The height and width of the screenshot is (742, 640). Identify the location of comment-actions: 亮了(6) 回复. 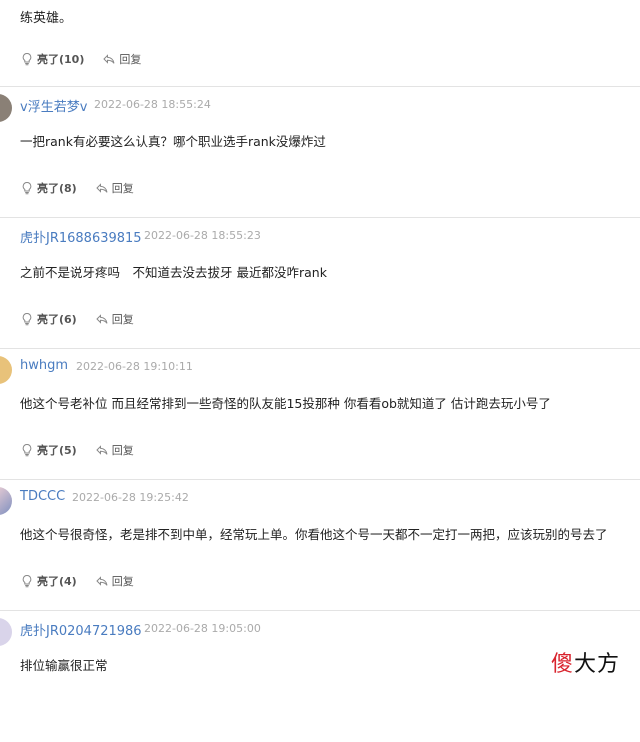
(77, 319).